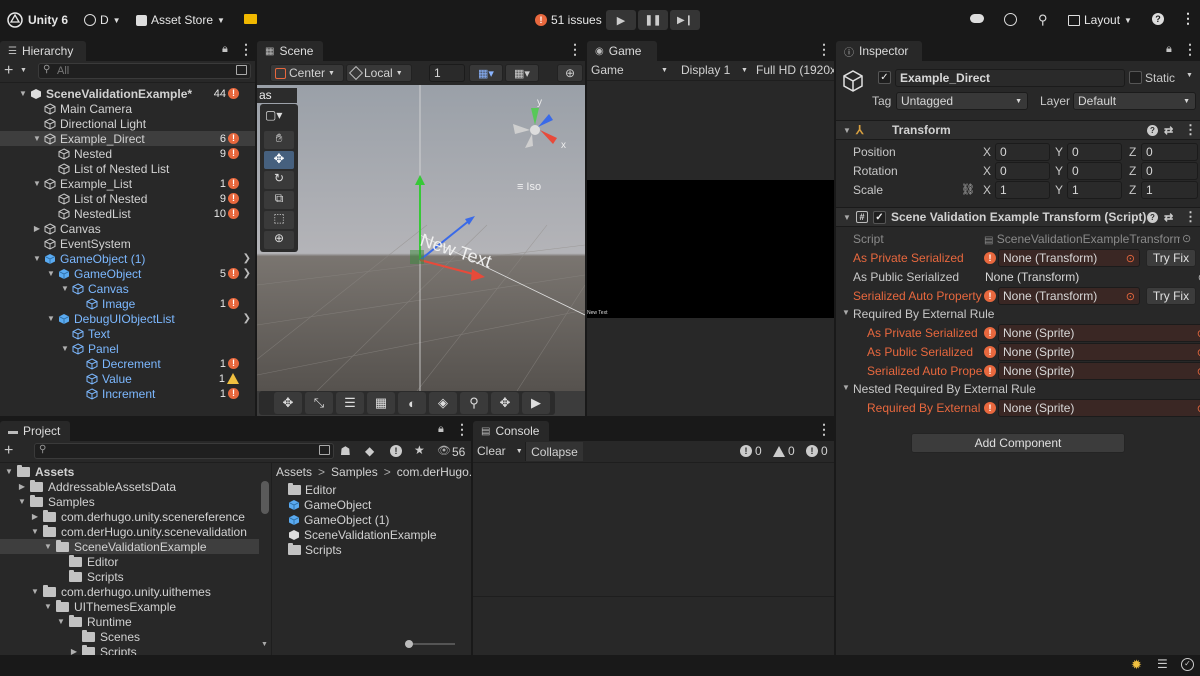  What do you see at coordinates (35, 431) in the screenshot?
I see `tab-project: ▬ Project` at bounding box center [35, 431].